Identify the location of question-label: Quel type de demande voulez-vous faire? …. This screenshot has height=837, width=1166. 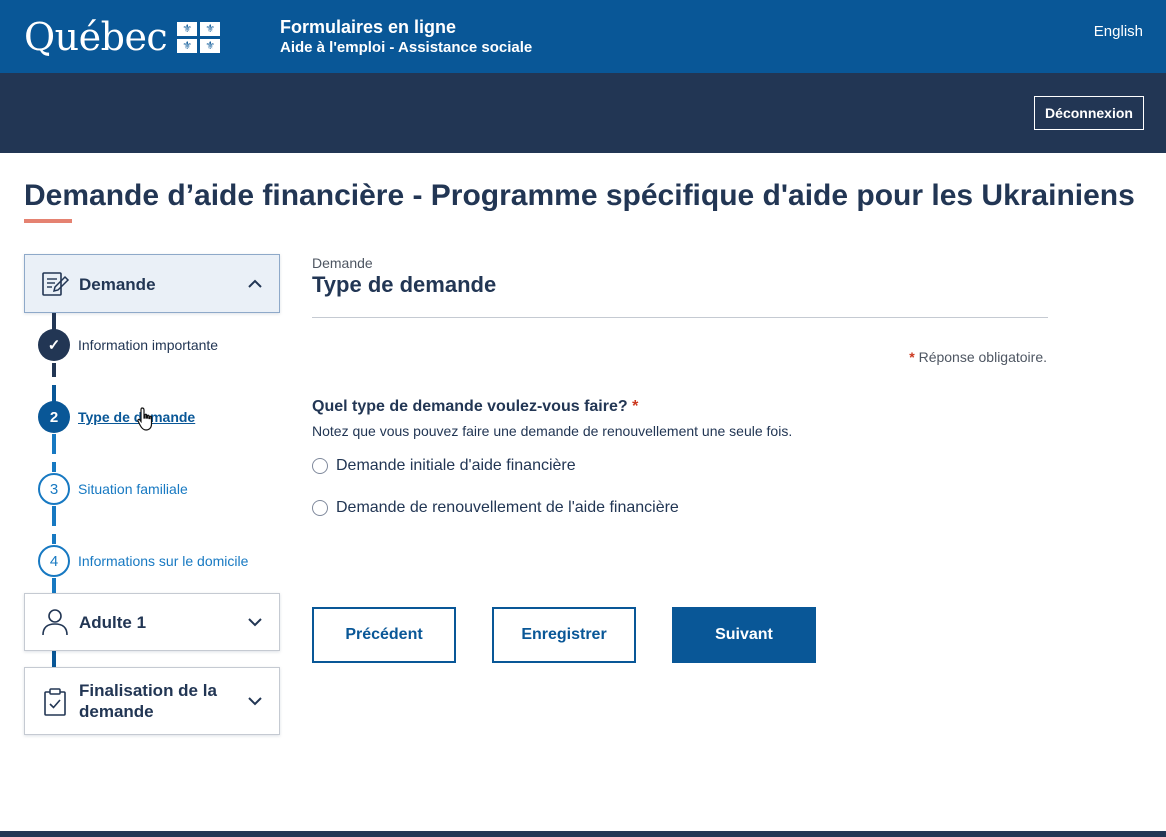
(475, 407).